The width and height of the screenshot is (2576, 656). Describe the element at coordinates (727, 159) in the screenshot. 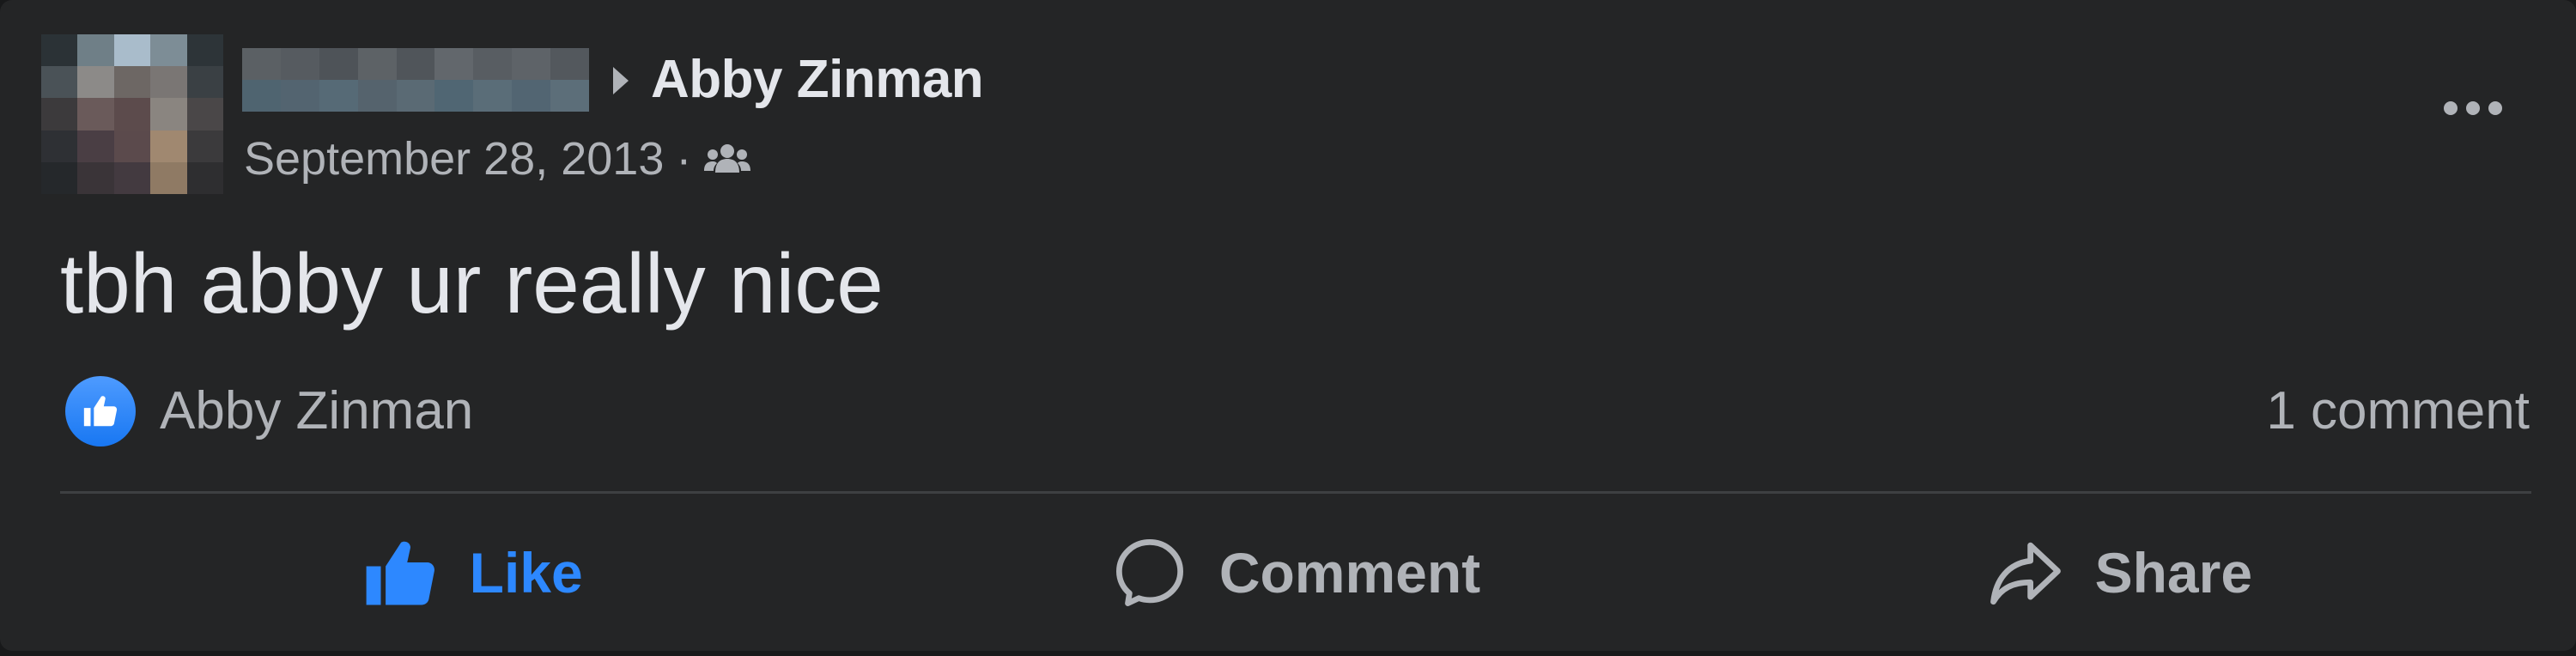

I see `friends-icon` at that location.